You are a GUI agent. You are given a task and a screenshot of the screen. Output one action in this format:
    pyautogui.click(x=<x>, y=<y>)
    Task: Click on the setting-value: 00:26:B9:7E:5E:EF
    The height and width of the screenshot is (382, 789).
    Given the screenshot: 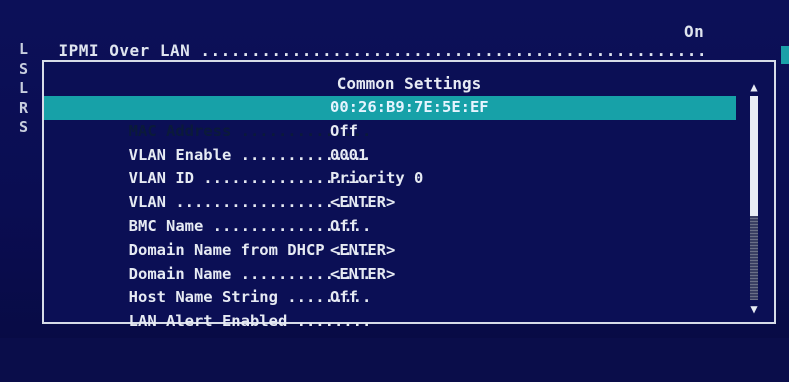 What is the action you would take?
    pyautogui.click(x=409, y=107)
    